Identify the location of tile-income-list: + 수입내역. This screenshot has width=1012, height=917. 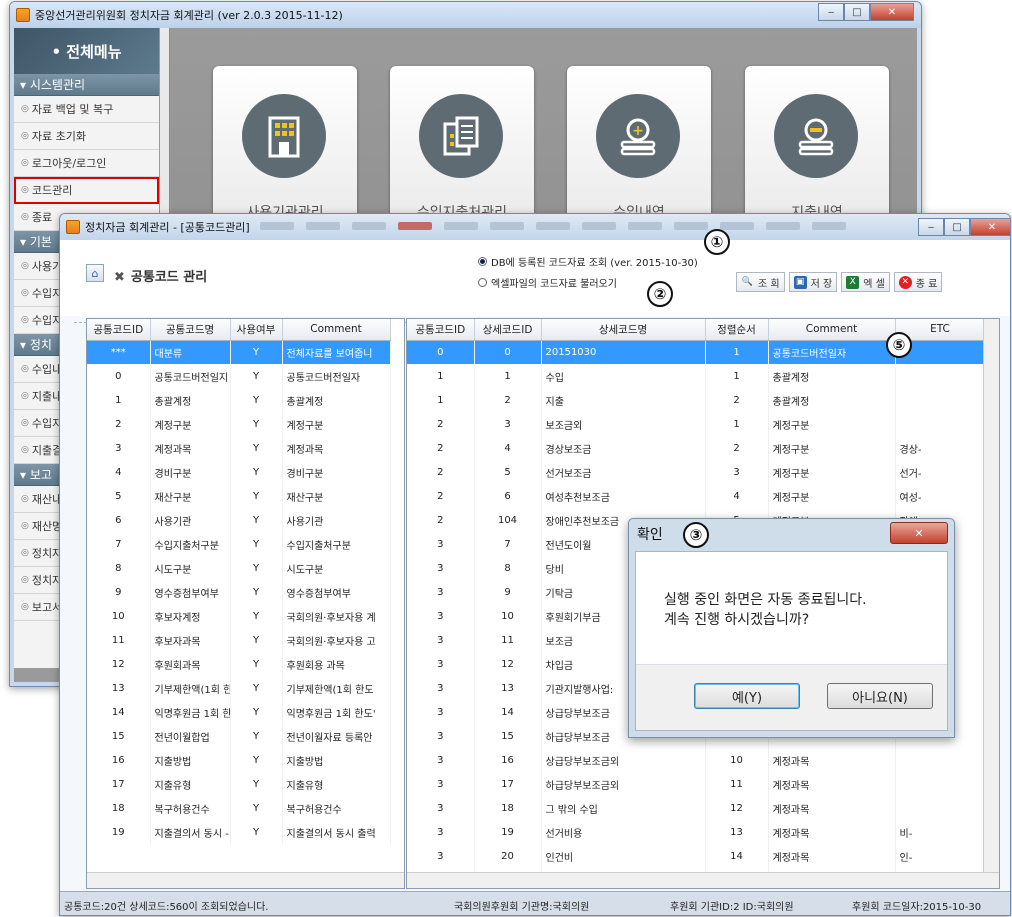
(639, 146).